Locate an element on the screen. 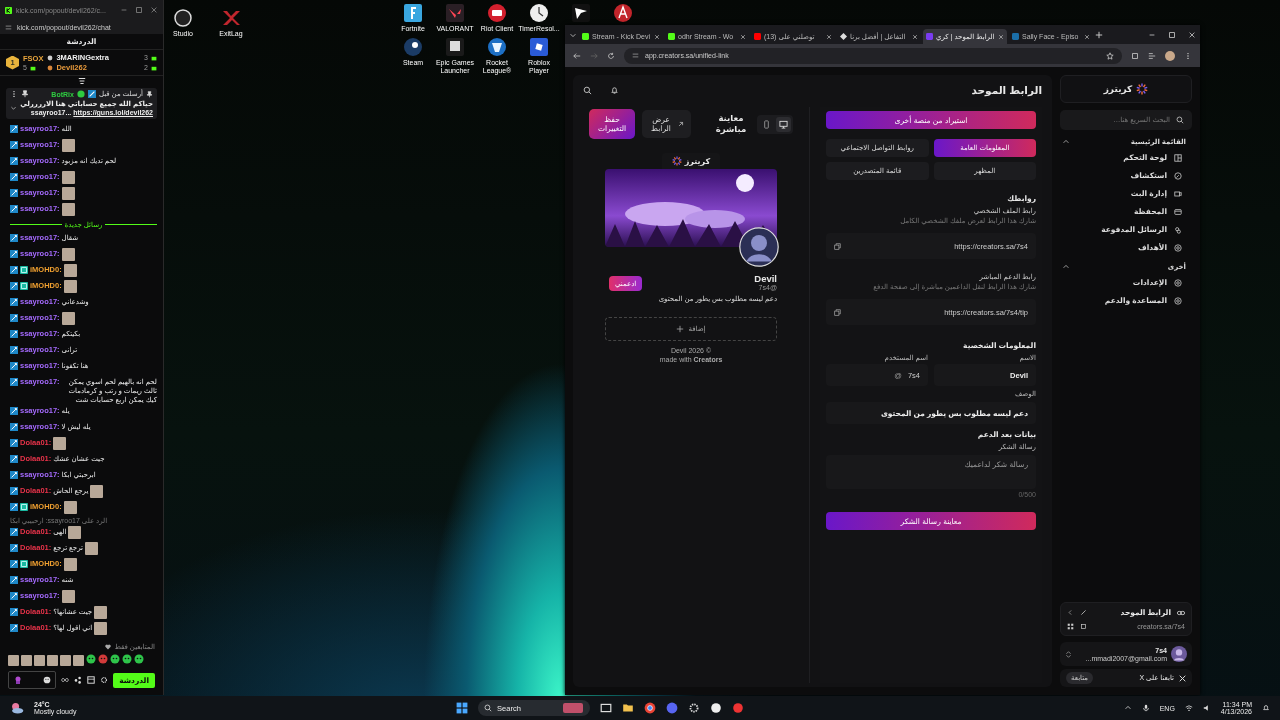 This screenshot has height=720, width=1280. bot-badge-icon is located at coordinates (80, 94).